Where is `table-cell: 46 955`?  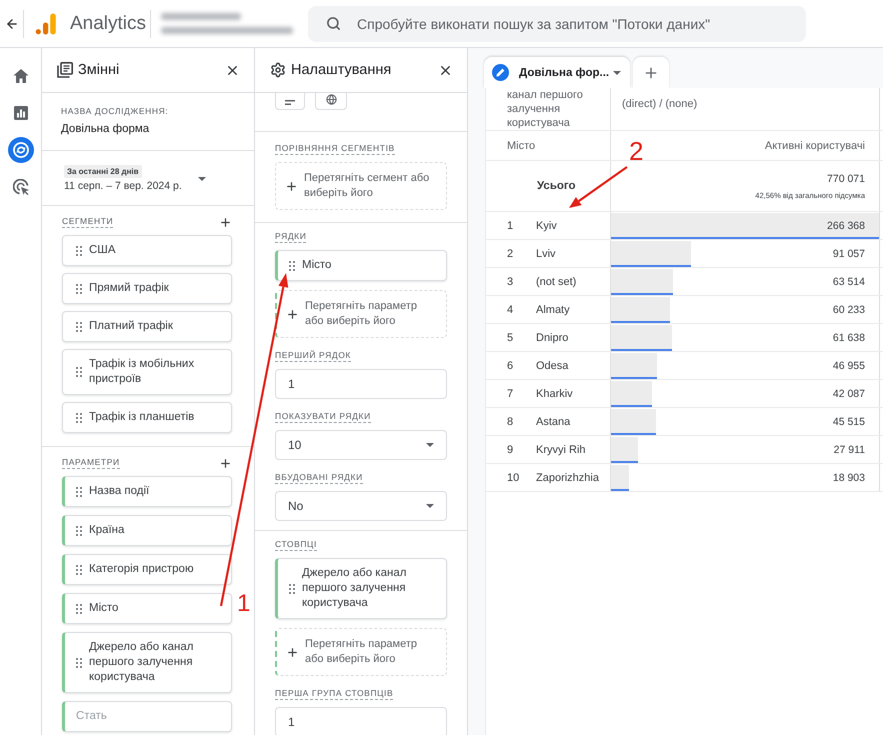 table-cell: 46 955 is located at coordinates (848, 366).